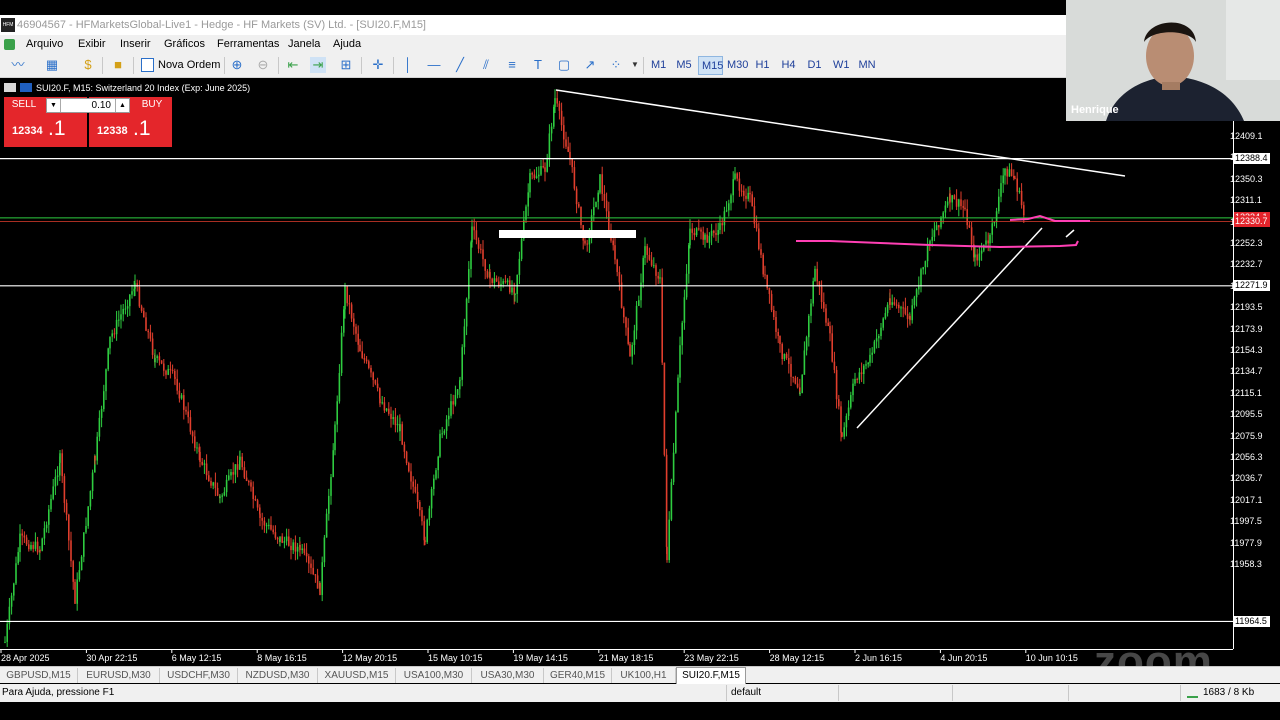 The image size is (1280, 720). Describe the element at coordinates (1252, 222) in the screenshot. I see `price-tag-current-ask: 12330.7` at that location.